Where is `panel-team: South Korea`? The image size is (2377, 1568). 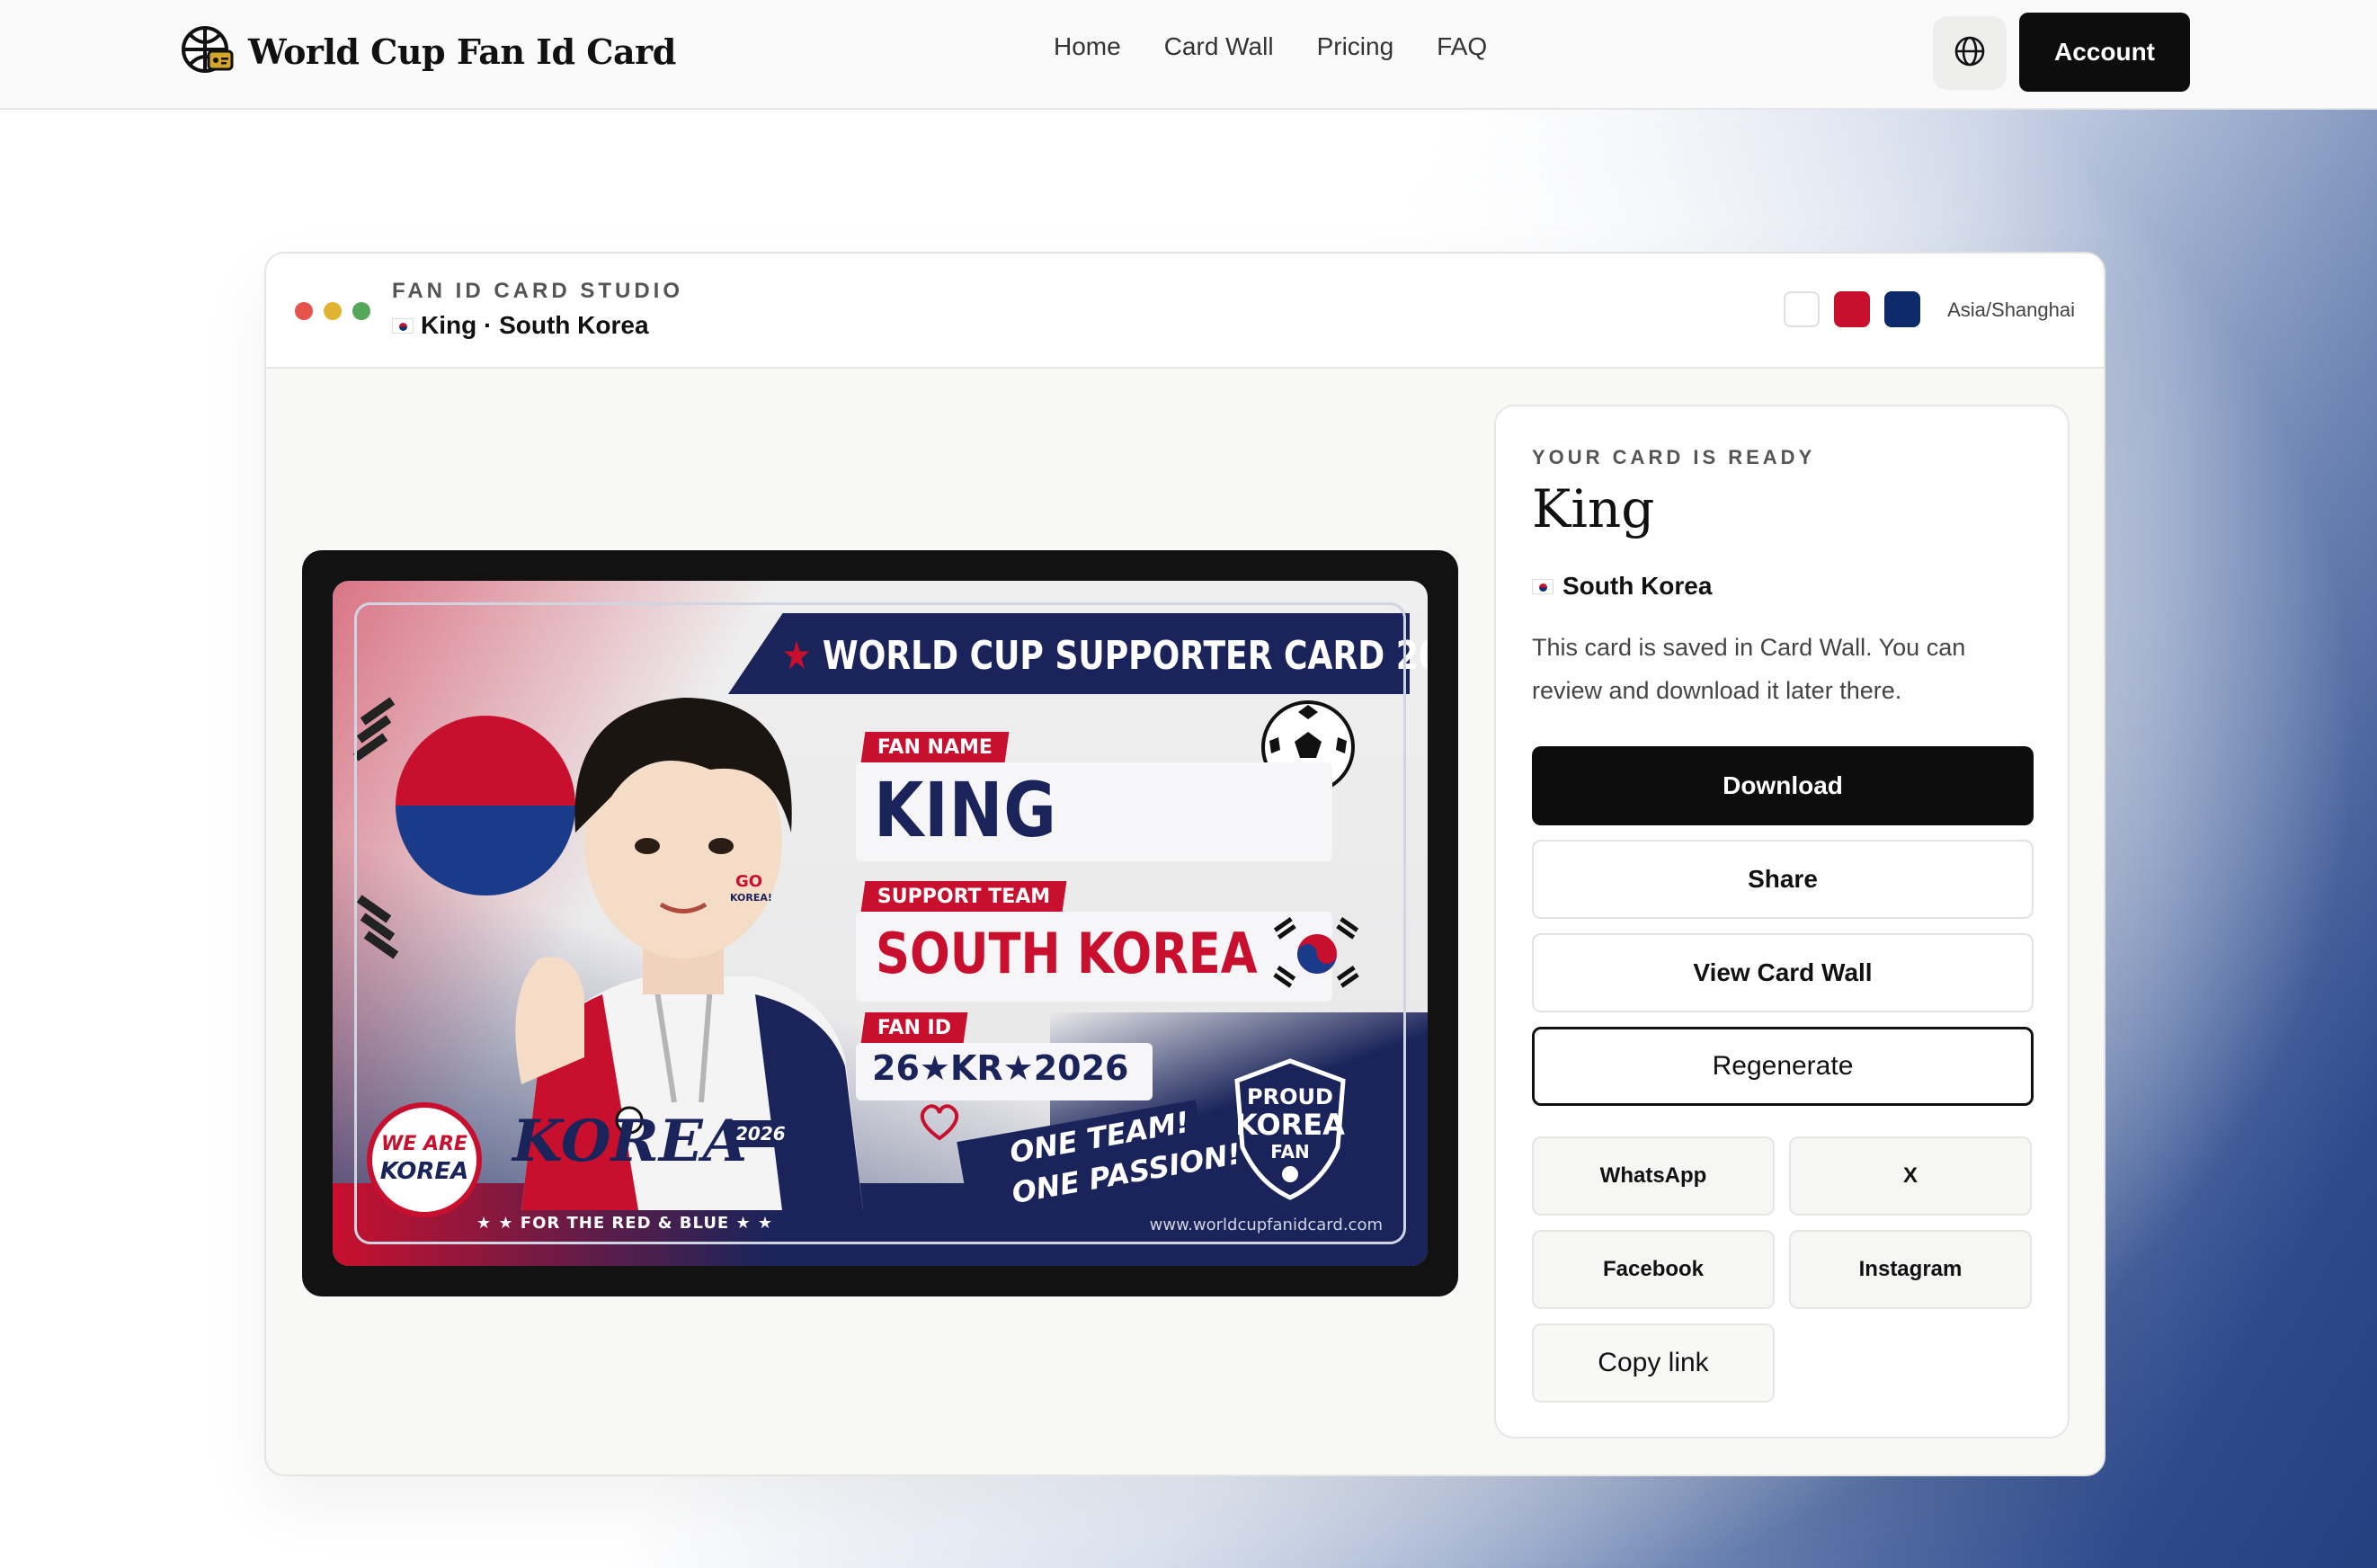 panel-team: South Korea is located at coordinates (1622, 586).